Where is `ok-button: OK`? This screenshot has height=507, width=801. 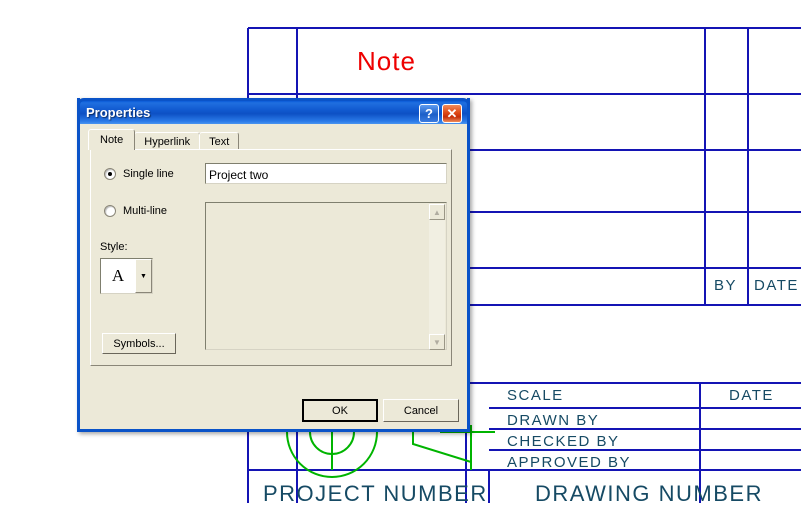
ok-button: OK is located at coordinates (340, 410).